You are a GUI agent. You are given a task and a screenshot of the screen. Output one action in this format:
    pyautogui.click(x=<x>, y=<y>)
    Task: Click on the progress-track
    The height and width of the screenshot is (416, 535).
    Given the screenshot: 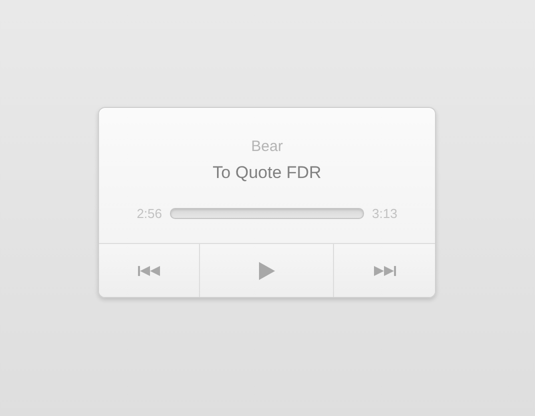 What is the action you would take?
    pyautogui.click(x=267, y=213)
    